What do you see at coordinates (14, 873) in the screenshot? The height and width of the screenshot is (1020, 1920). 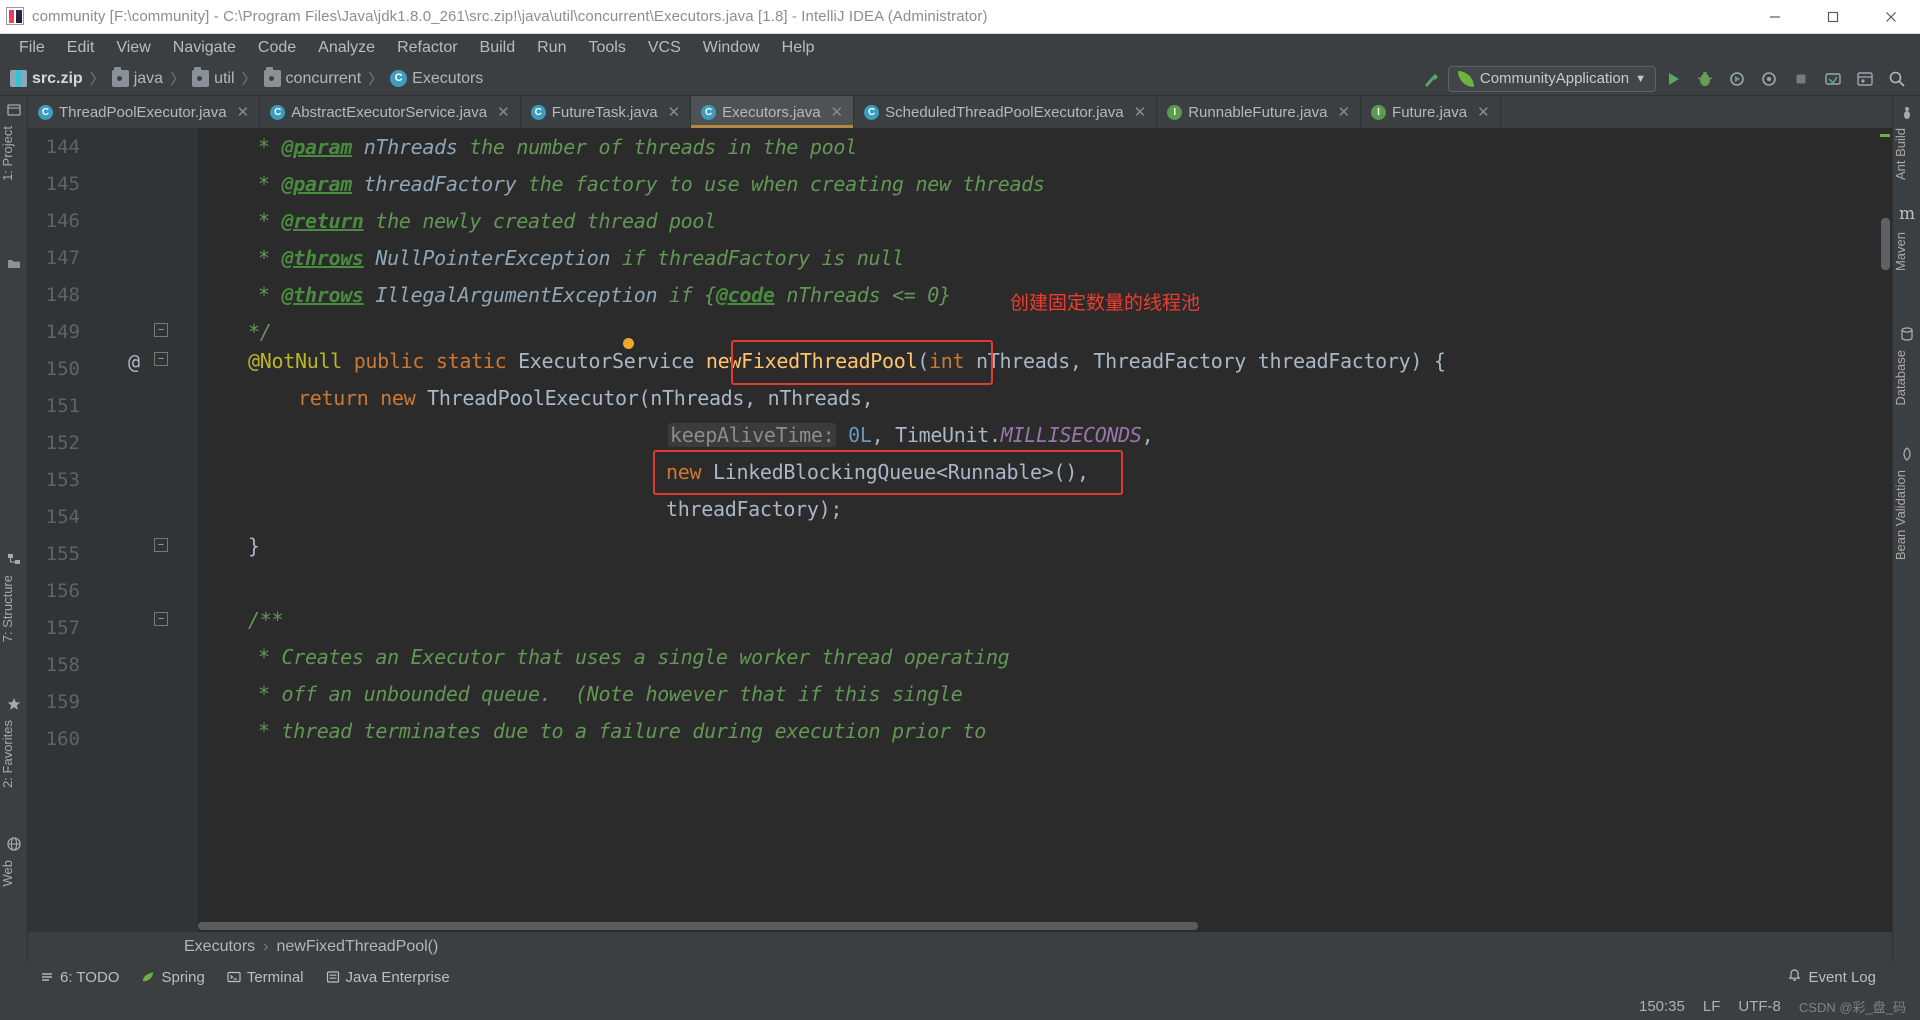 I see `sidebar-item-web: Web` at bounding box center [14, 873].